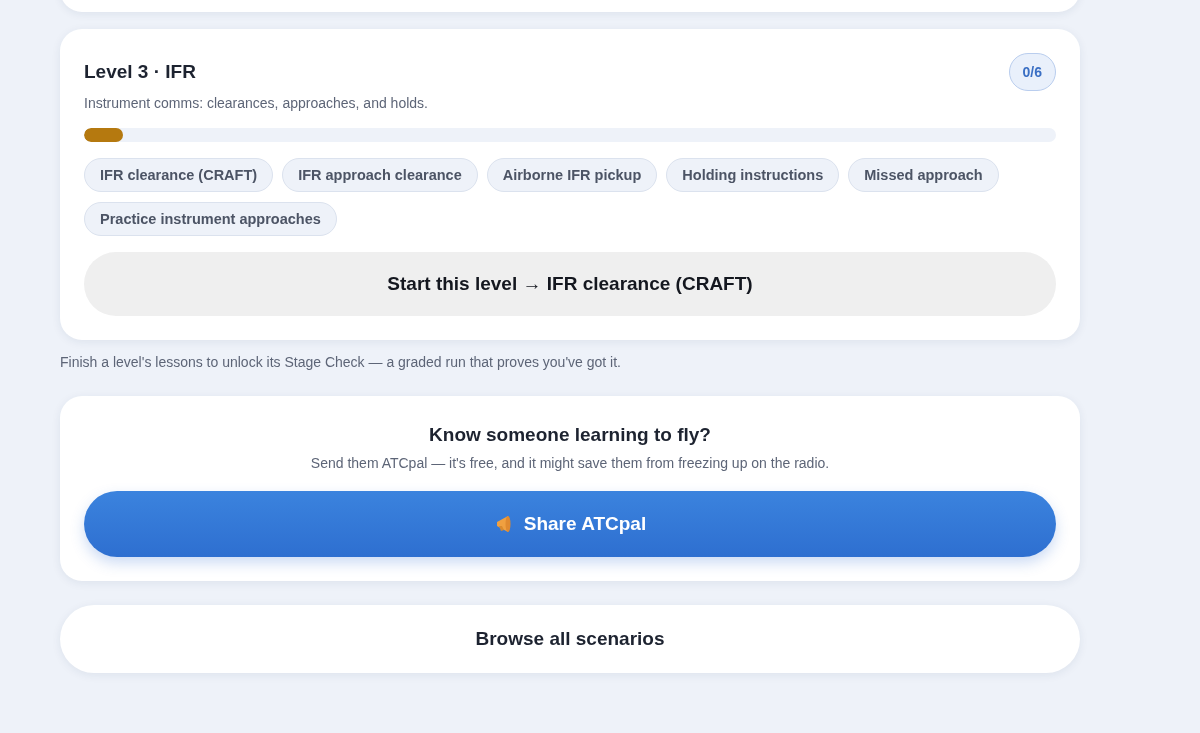 The image size is (1200, 733). Describe the element at coordinates (256, 103) in the screenshot. I see `level-description: Instrument comms: clearances, approaches, and holds.` at that location.